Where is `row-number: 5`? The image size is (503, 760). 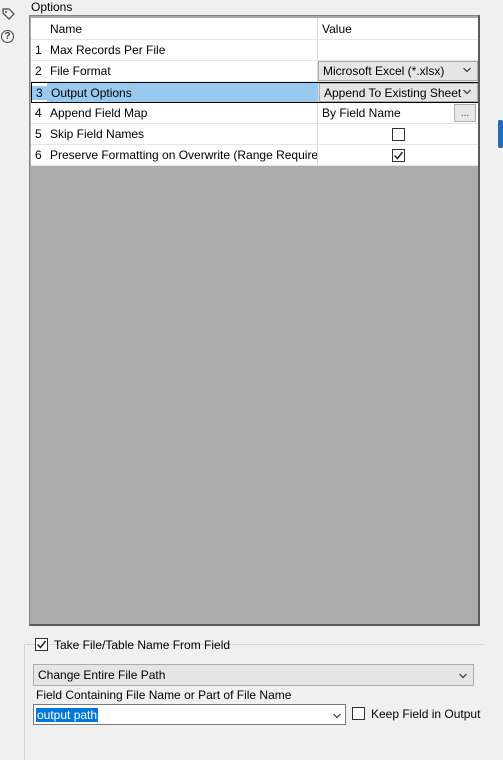 row-number: 5 is located at coordinates (38, 134).